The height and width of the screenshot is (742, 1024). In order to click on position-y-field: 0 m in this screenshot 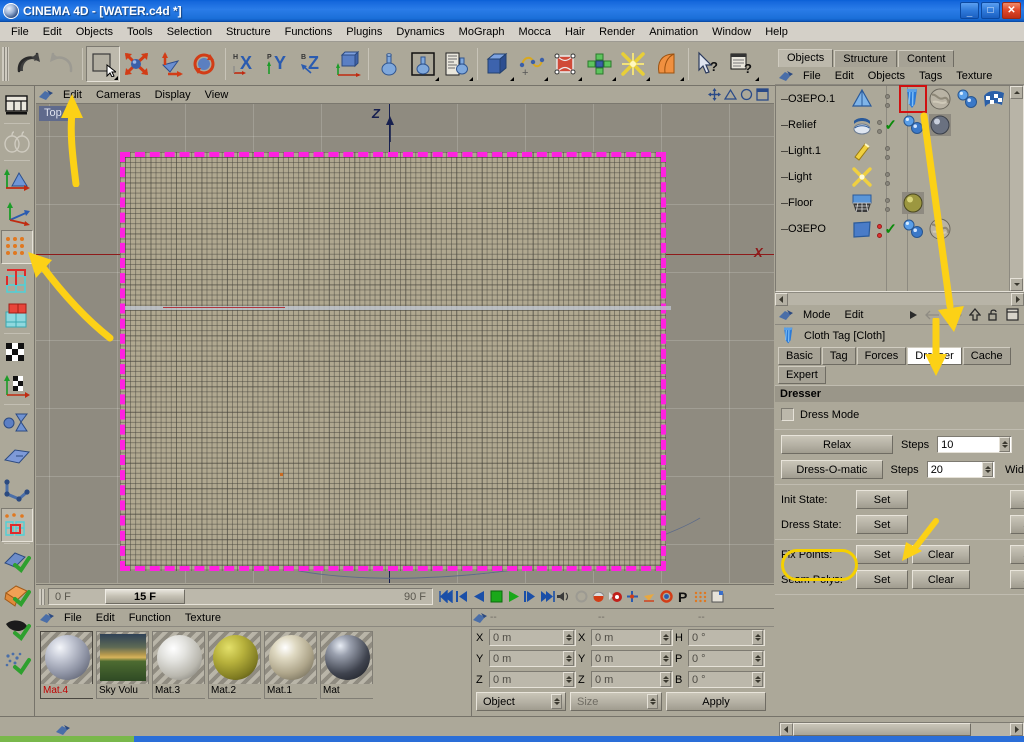, I will do `click(532, 658)`.